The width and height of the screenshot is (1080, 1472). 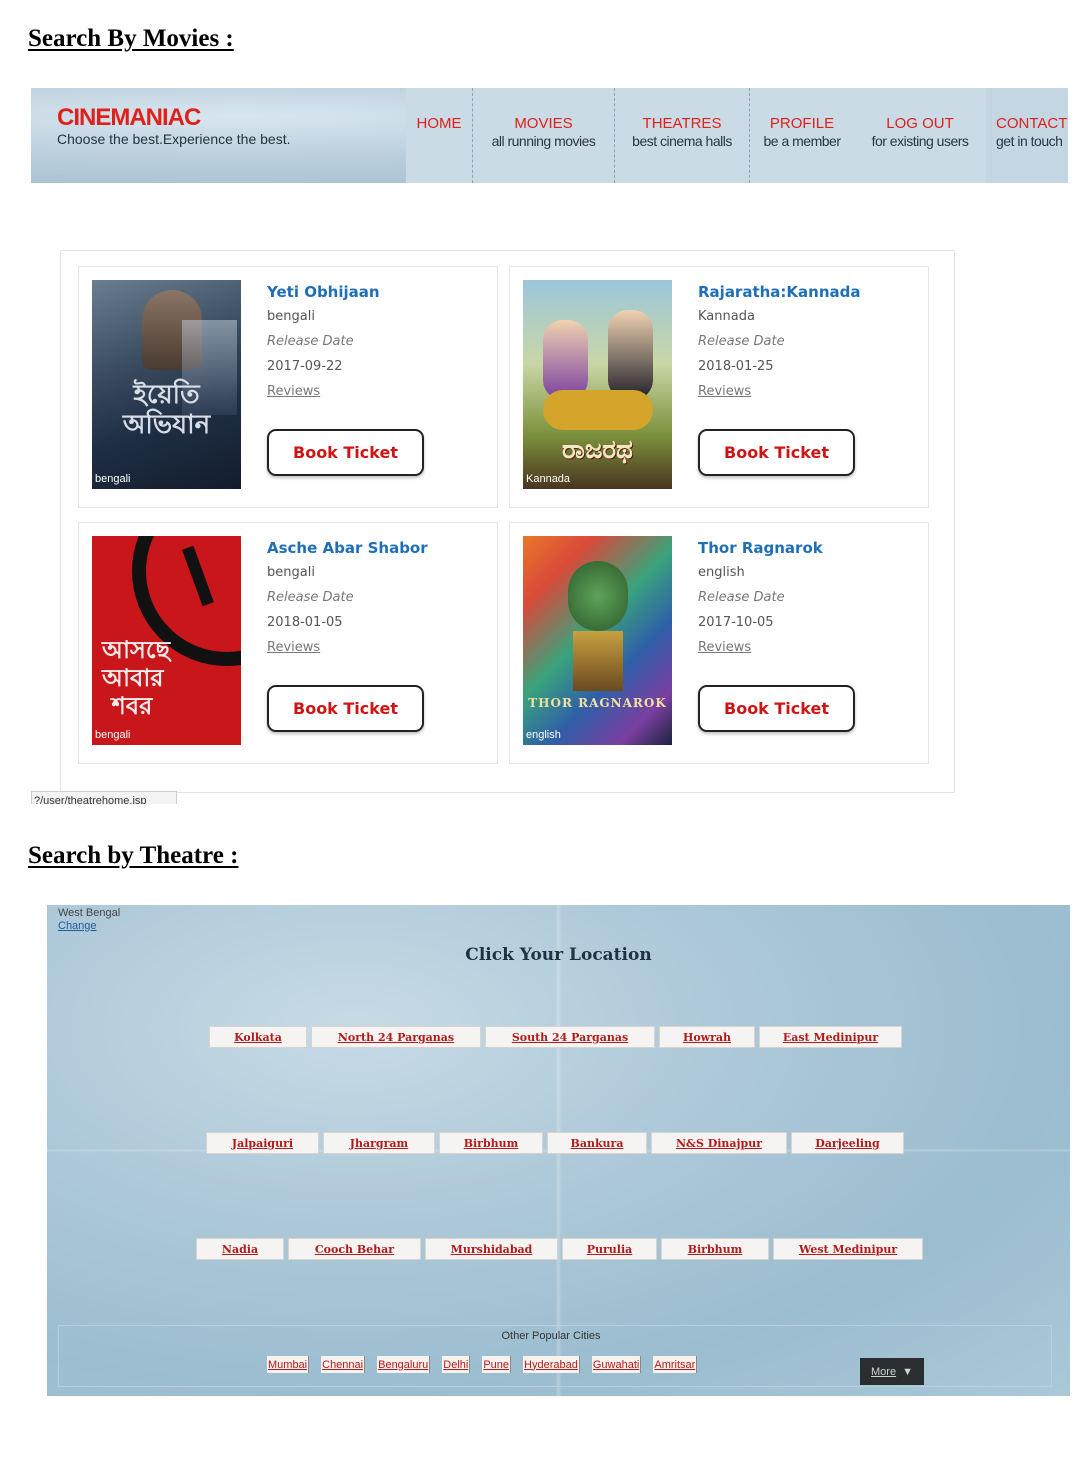 What do you see at coordinates (113, 735) in the screenshot?
I see `poster-language-label: bengali` at bounding box center [113, 735].